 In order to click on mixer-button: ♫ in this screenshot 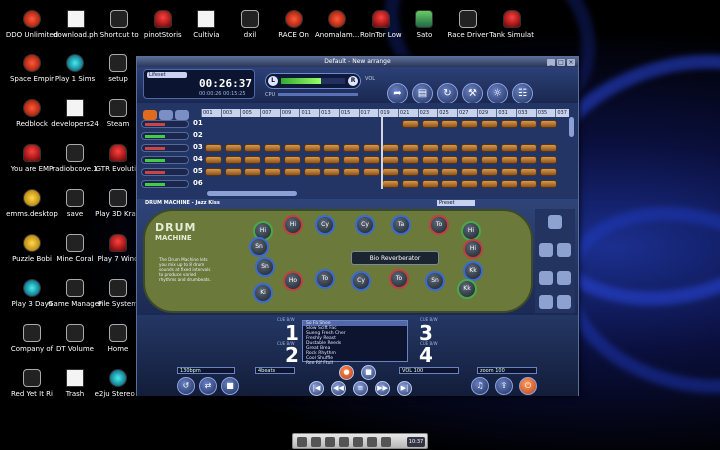, I will do `click(480, 386)`.